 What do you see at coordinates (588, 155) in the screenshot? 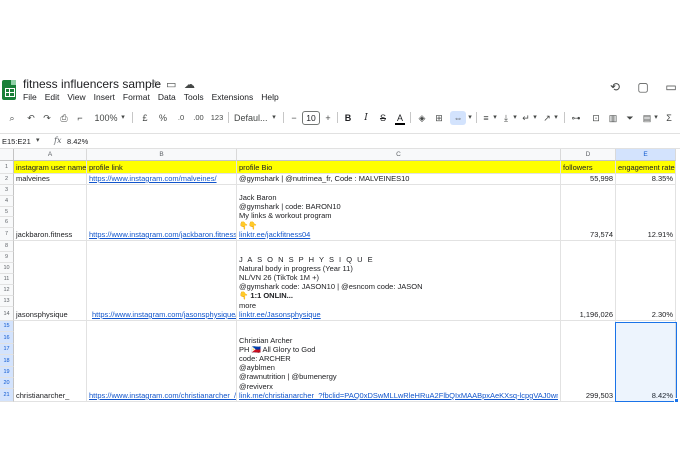
I see `column-header-d: D` at bounding box center [588, 155].